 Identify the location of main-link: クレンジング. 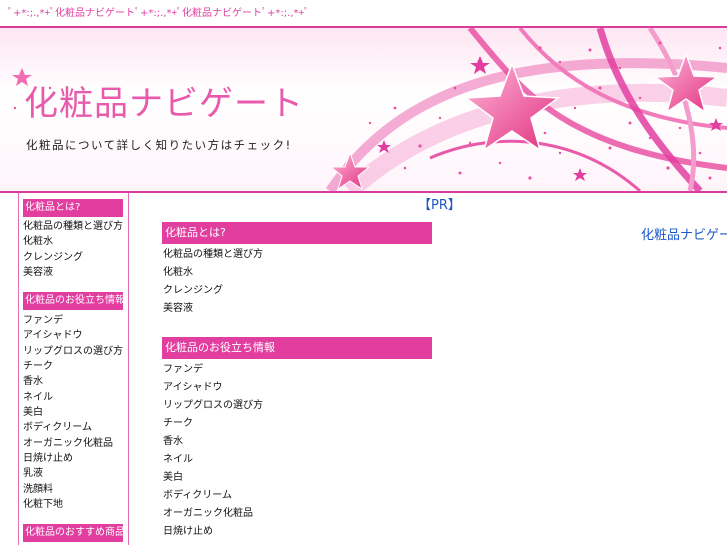
(193, 291).